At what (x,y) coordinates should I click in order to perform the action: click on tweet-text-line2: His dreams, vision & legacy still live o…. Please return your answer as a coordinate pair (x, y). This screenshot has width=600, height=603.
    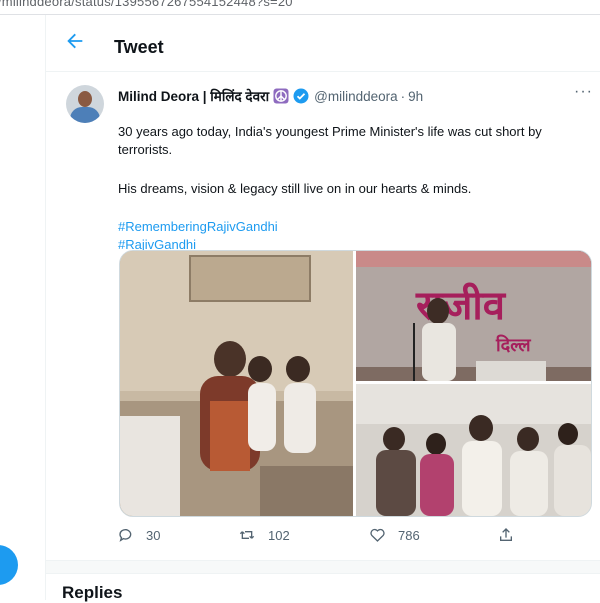
    Looking at the image, I should click on (295, 188).